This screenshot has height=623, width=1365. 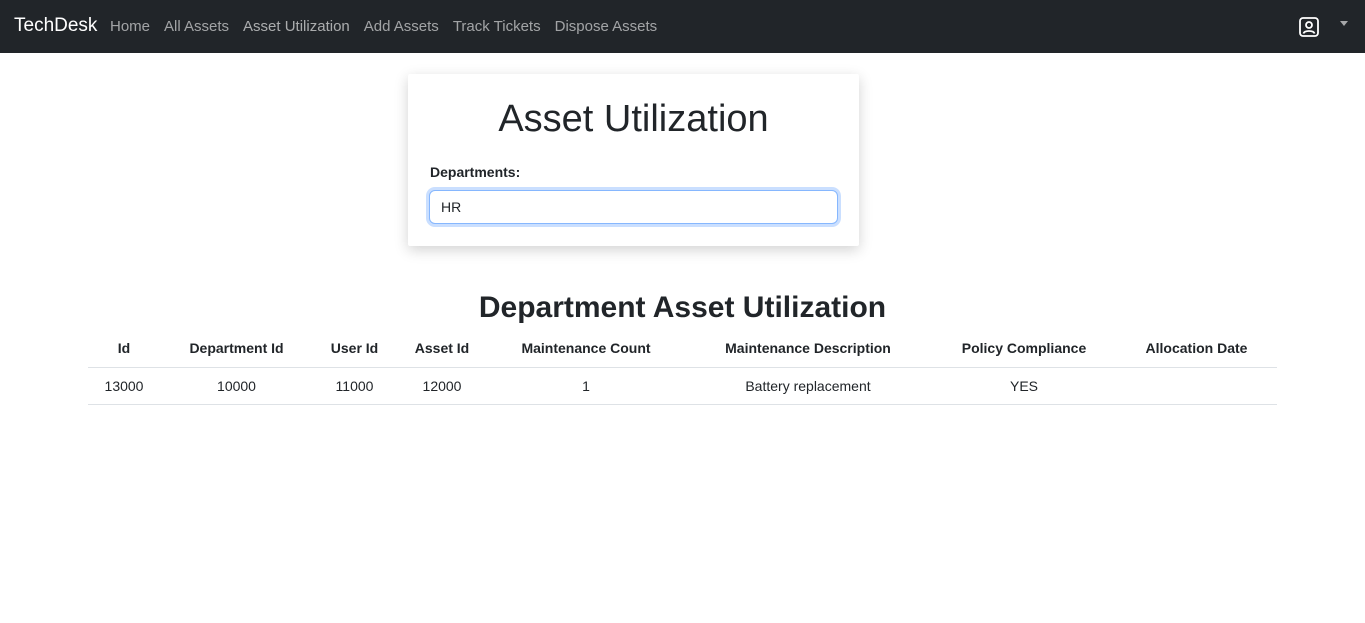 What do you see at coordinates (1024, 386) in the screenshot?
I see `cell-policy-compliance: YES` at bounding box center [1024, 386].